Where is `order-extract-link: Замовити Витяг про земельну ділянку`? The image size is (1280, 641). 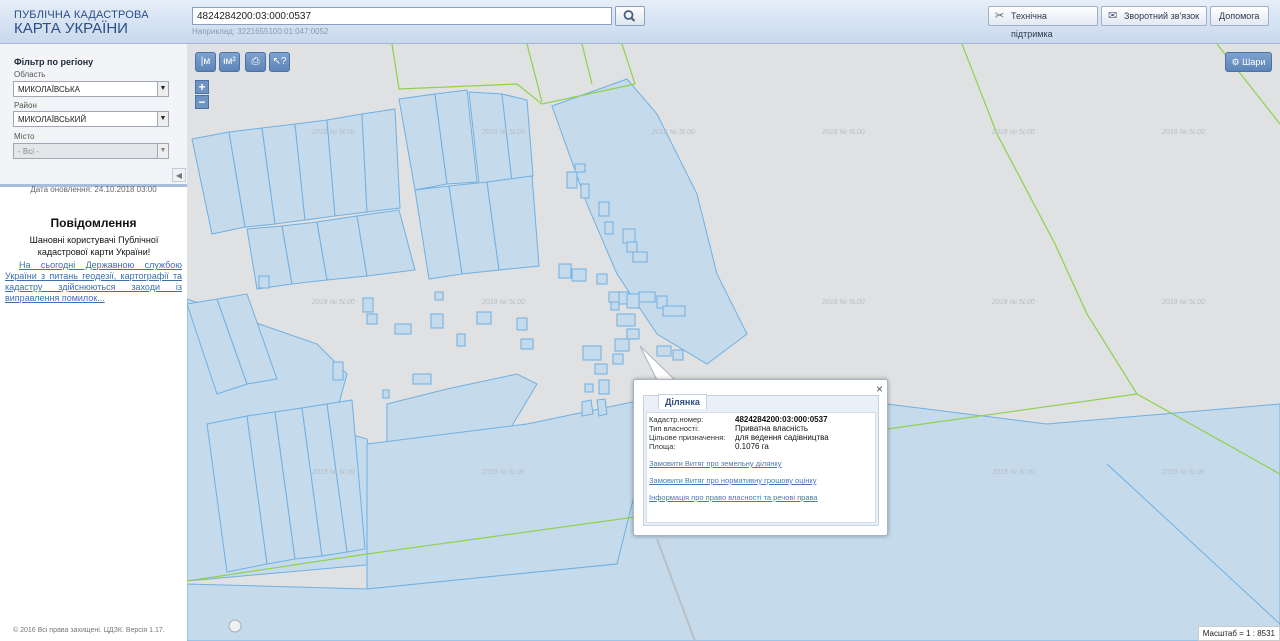 order-extract-link: Замовити Витяг про земельну ділянку is located at coordinates (715, 463).